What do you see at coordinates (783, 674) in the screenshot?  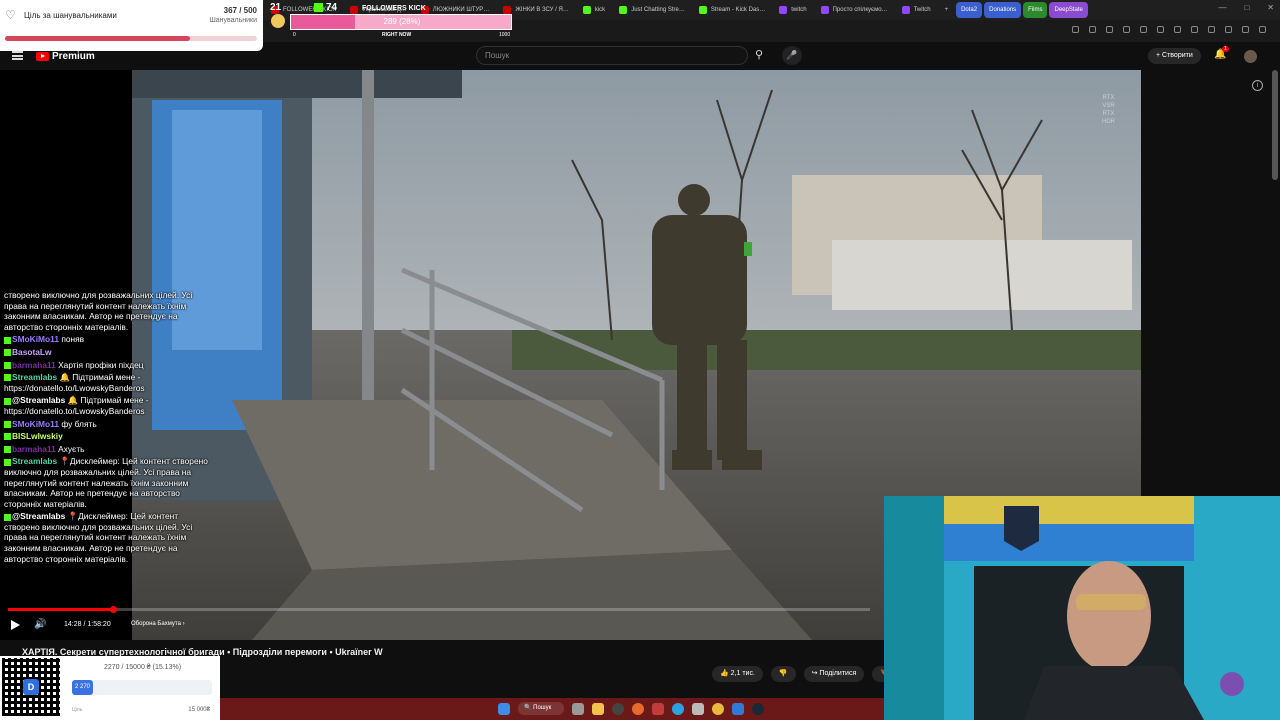 I see `dislike-button: 👎` at bounding box center [783, 674].